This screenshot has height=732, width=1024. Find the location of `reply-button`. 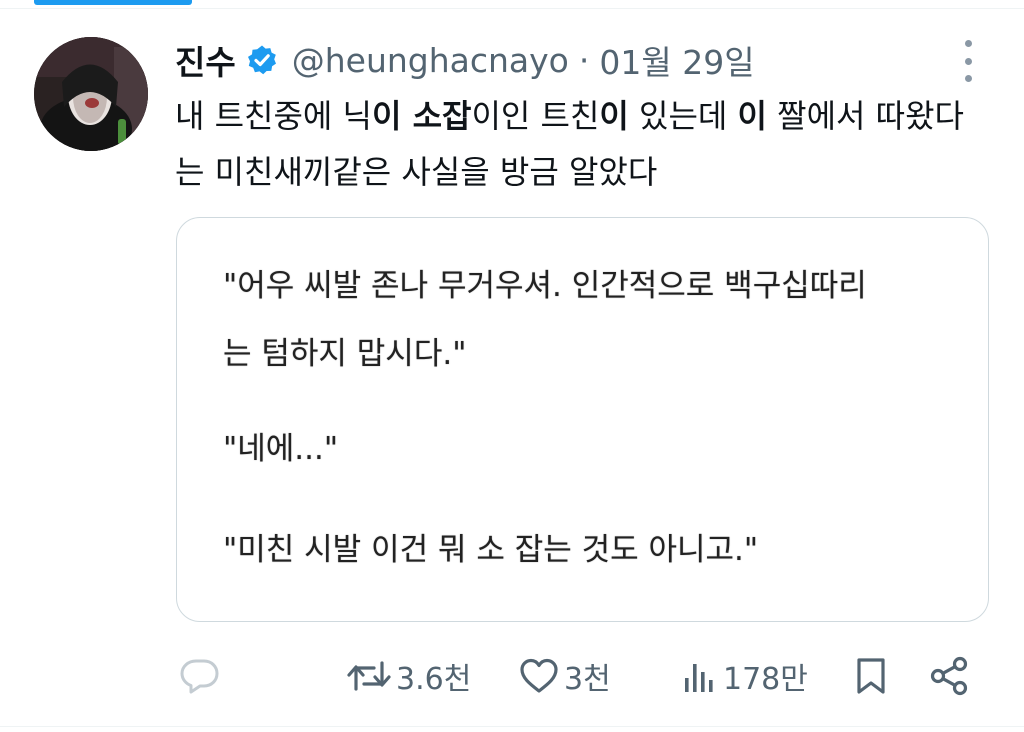

reply-button is located at coordinates (202, 676).